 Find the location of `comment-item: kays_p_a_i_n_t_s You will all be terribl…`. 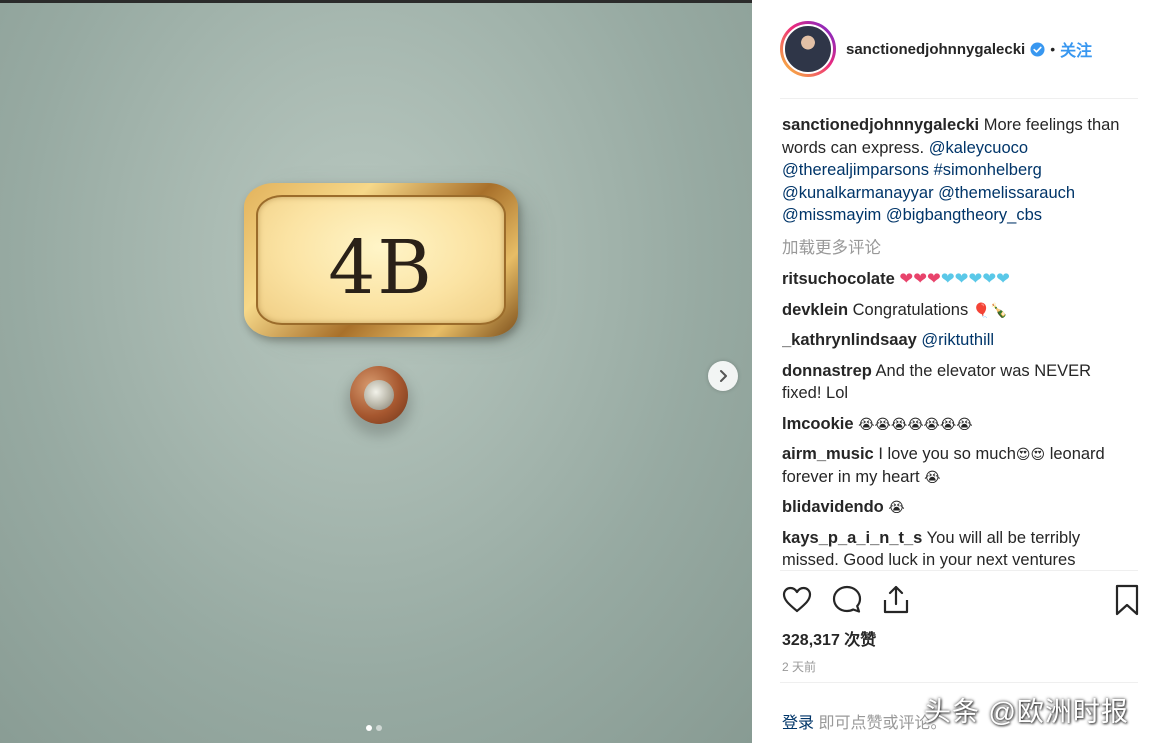

comment-item: kays_p_a_i_n_t_s You will all be terribl… is located at coordinates (957, 549).